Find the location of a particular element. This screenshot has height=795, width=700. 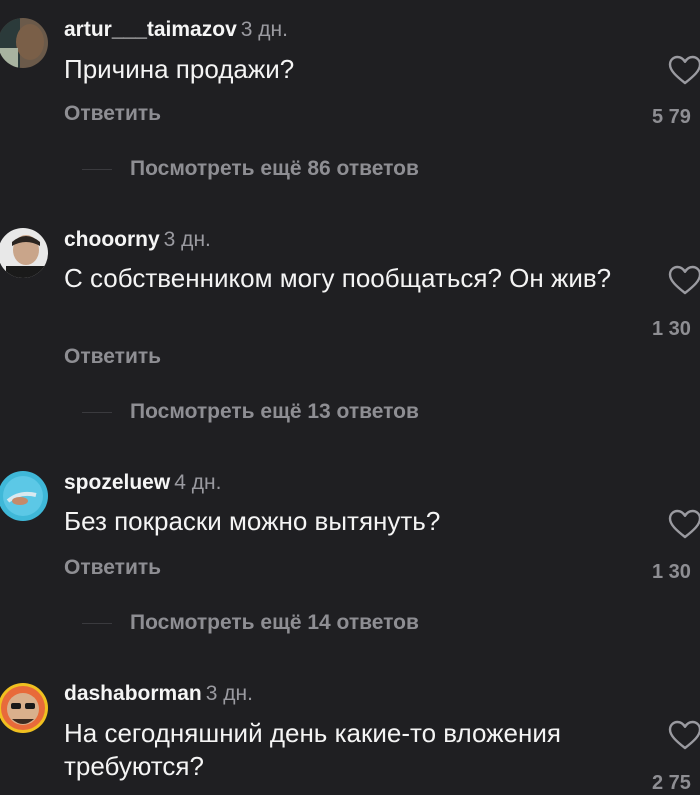

comment-text: Без покраски можно вытянуть? is located at coordinates (252, 521).